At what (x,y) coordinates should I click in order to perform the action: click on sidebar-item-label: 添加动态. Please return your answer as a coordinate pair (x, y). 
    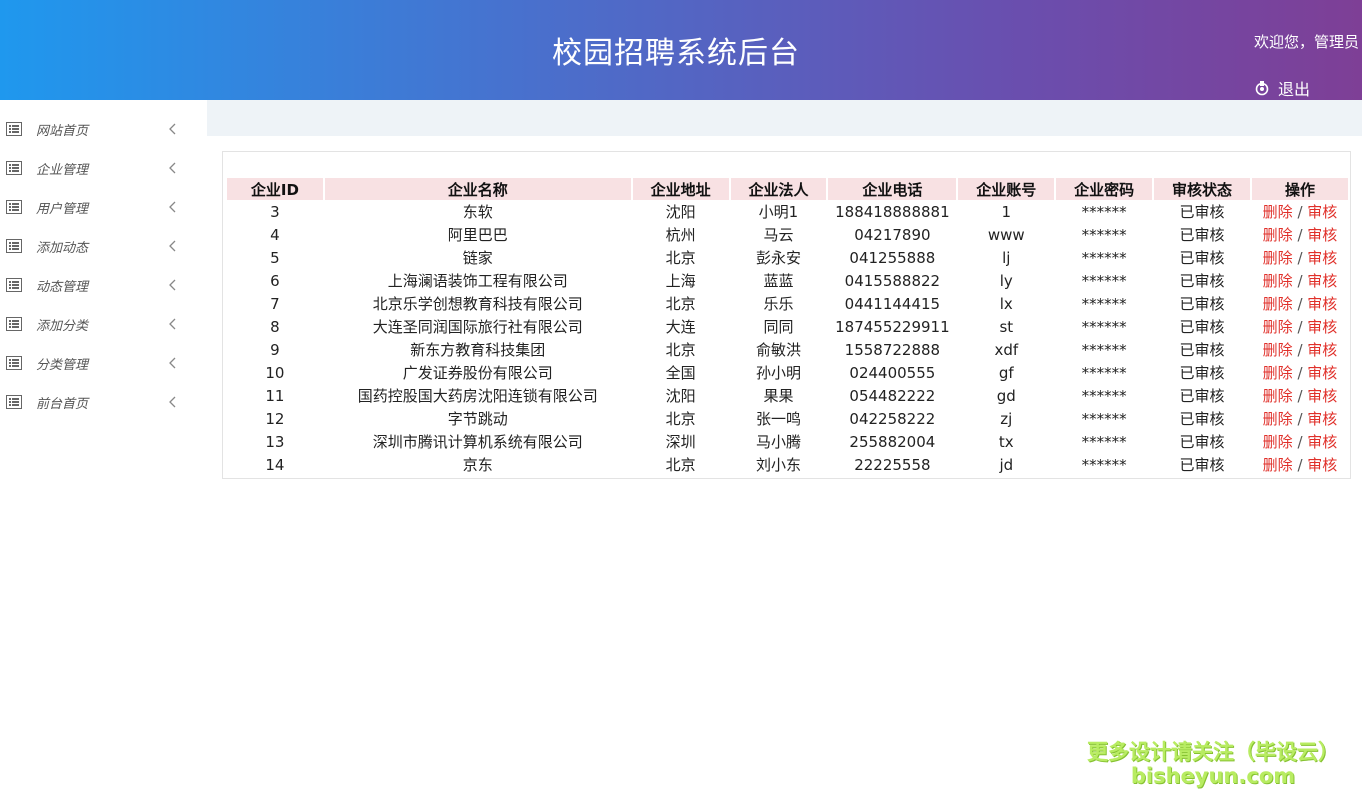
    Looking at the image, I should click on (62, 248).